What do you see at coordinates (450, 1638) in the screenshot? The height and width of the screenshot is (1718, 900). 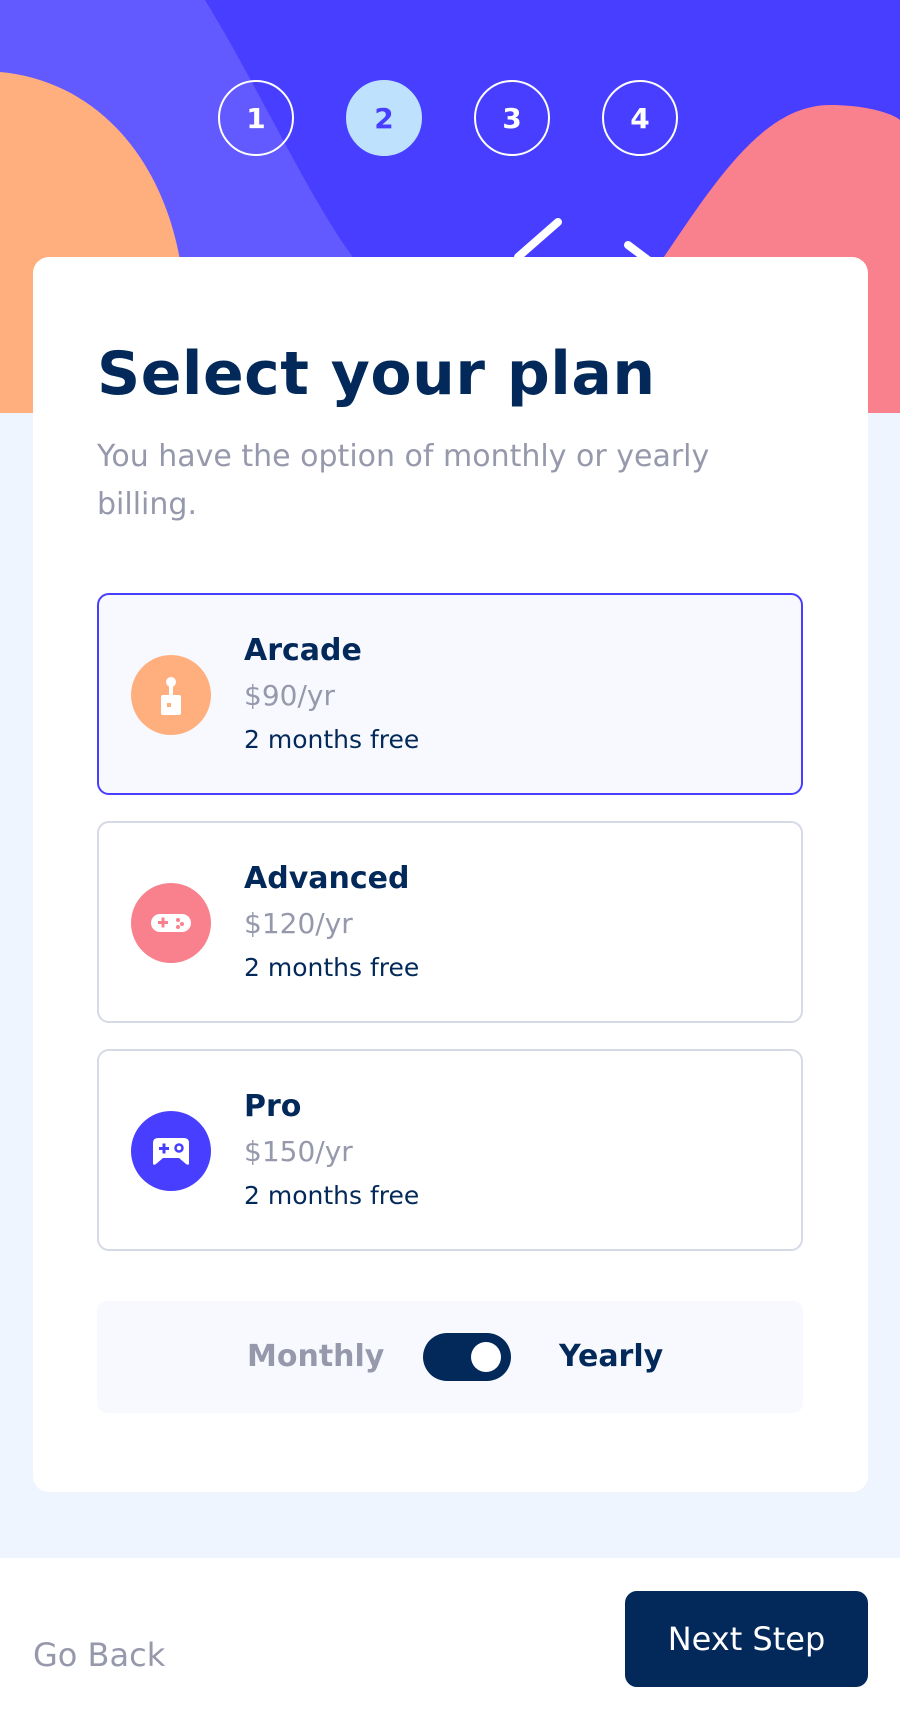 I see `footer-bar: Go Back Next Step` at bounding box center [450, 1638].